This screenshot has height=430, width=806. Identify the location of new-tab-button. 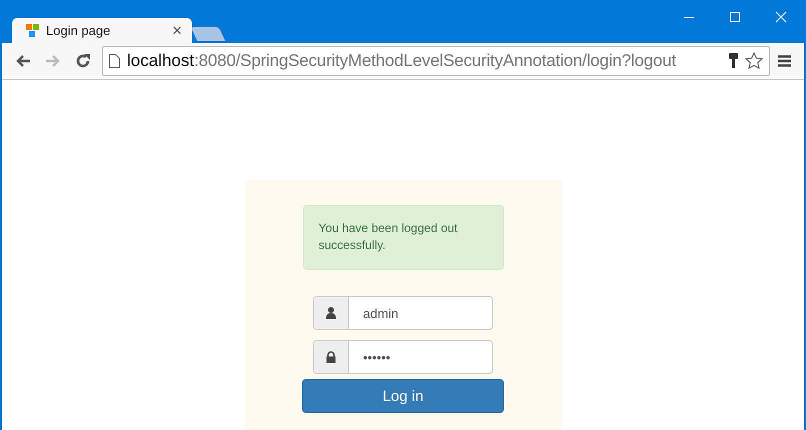
(208, 34).